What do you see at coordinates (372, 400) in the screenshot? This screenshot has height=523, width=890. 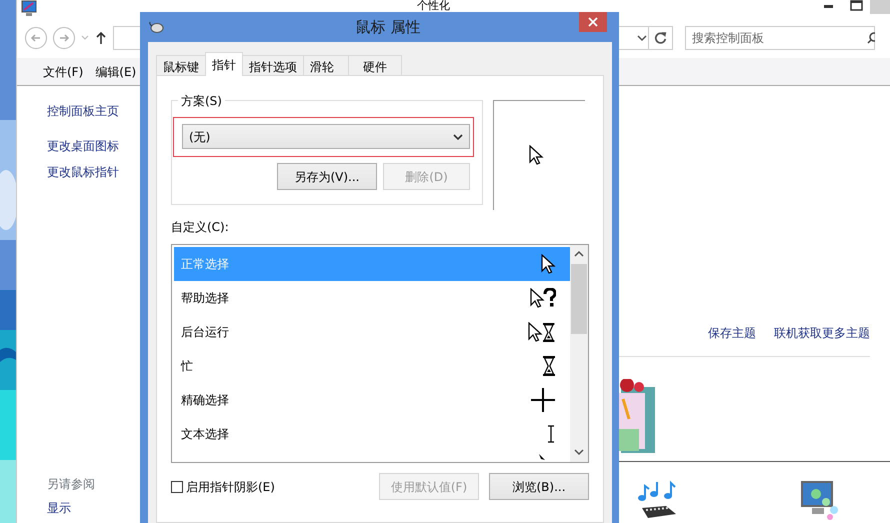 I see `list-item: 精确选择` at bounding box center [372, 400].